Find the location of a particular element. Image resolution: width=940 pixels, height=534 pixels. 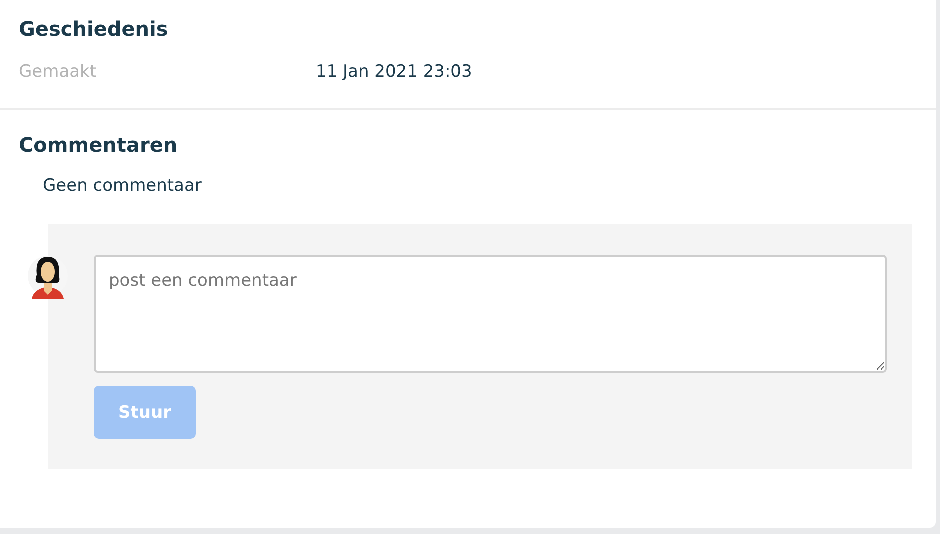

section-heading: Commentaren is located at coordinates (99, 145).